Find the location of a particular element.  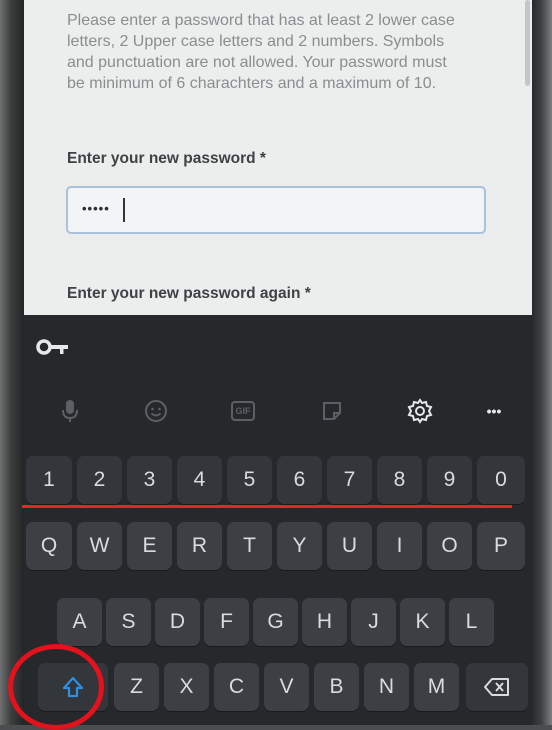

key-g: G is located at coordinates (275, 622).